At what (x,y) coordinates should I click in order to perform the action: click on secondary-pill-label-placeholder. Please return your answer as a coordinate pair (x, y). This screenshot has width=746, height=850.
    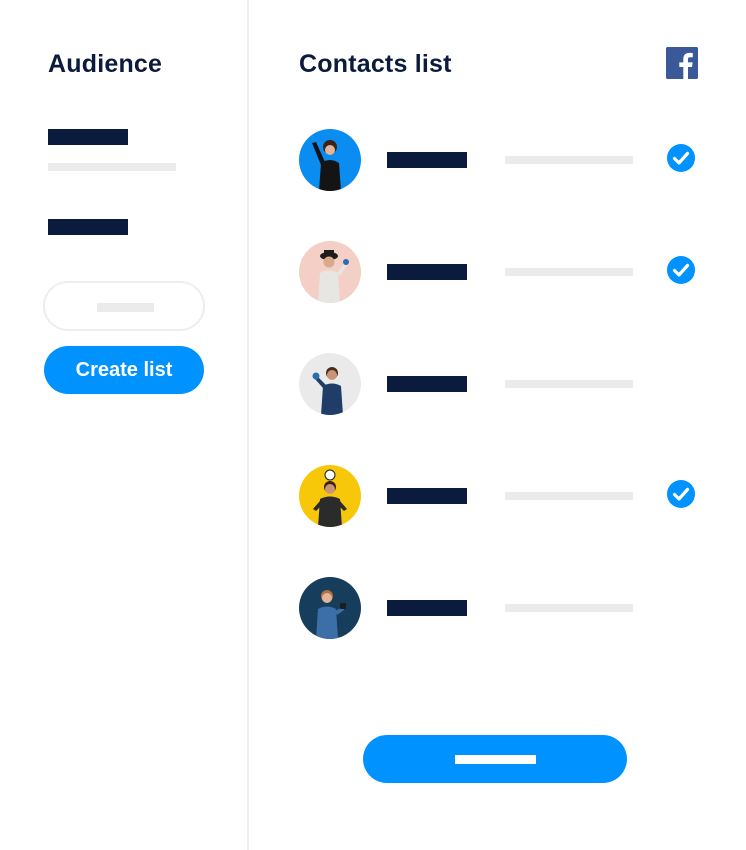
    Looking at the image, I should click on (125, 307).